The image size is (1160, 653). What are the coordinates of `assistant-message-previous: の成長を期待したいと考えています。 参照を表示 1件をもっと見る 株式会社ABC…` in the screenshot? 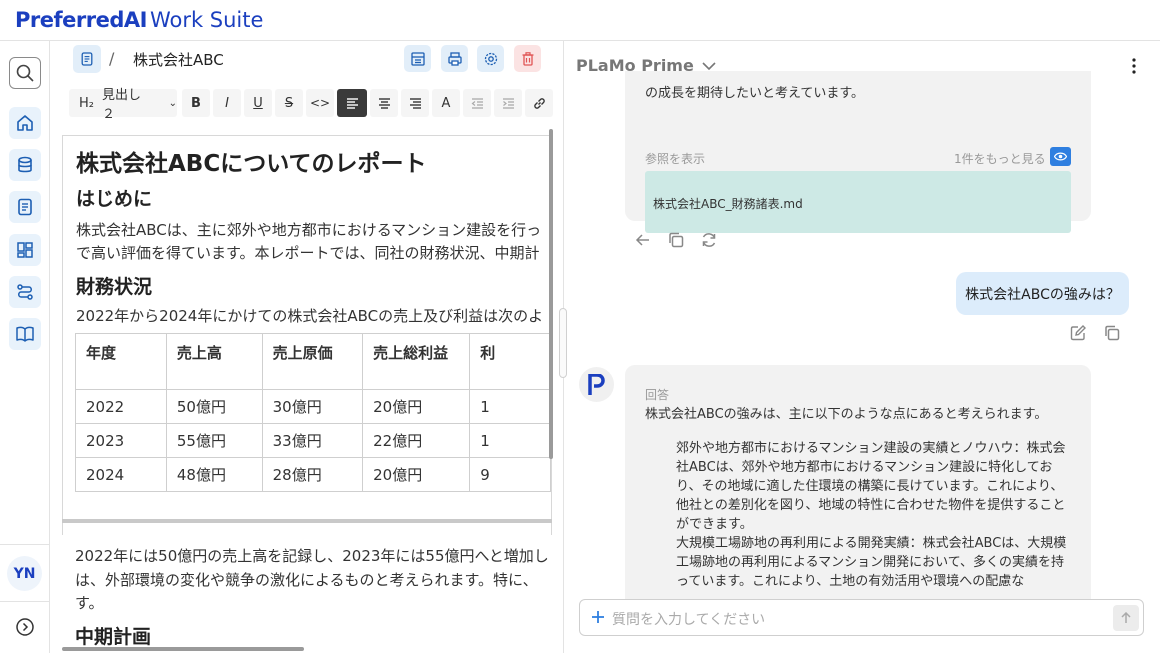 It's located at (858, 152).